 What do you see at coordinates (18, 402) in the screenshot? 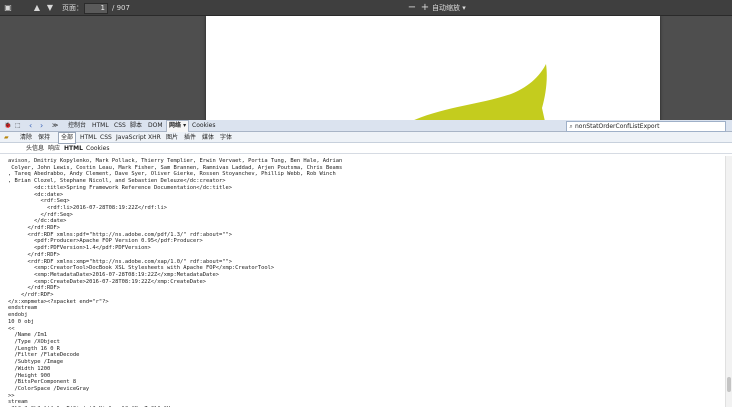
I see `code-line: stream` at bounding box center [18, 402].